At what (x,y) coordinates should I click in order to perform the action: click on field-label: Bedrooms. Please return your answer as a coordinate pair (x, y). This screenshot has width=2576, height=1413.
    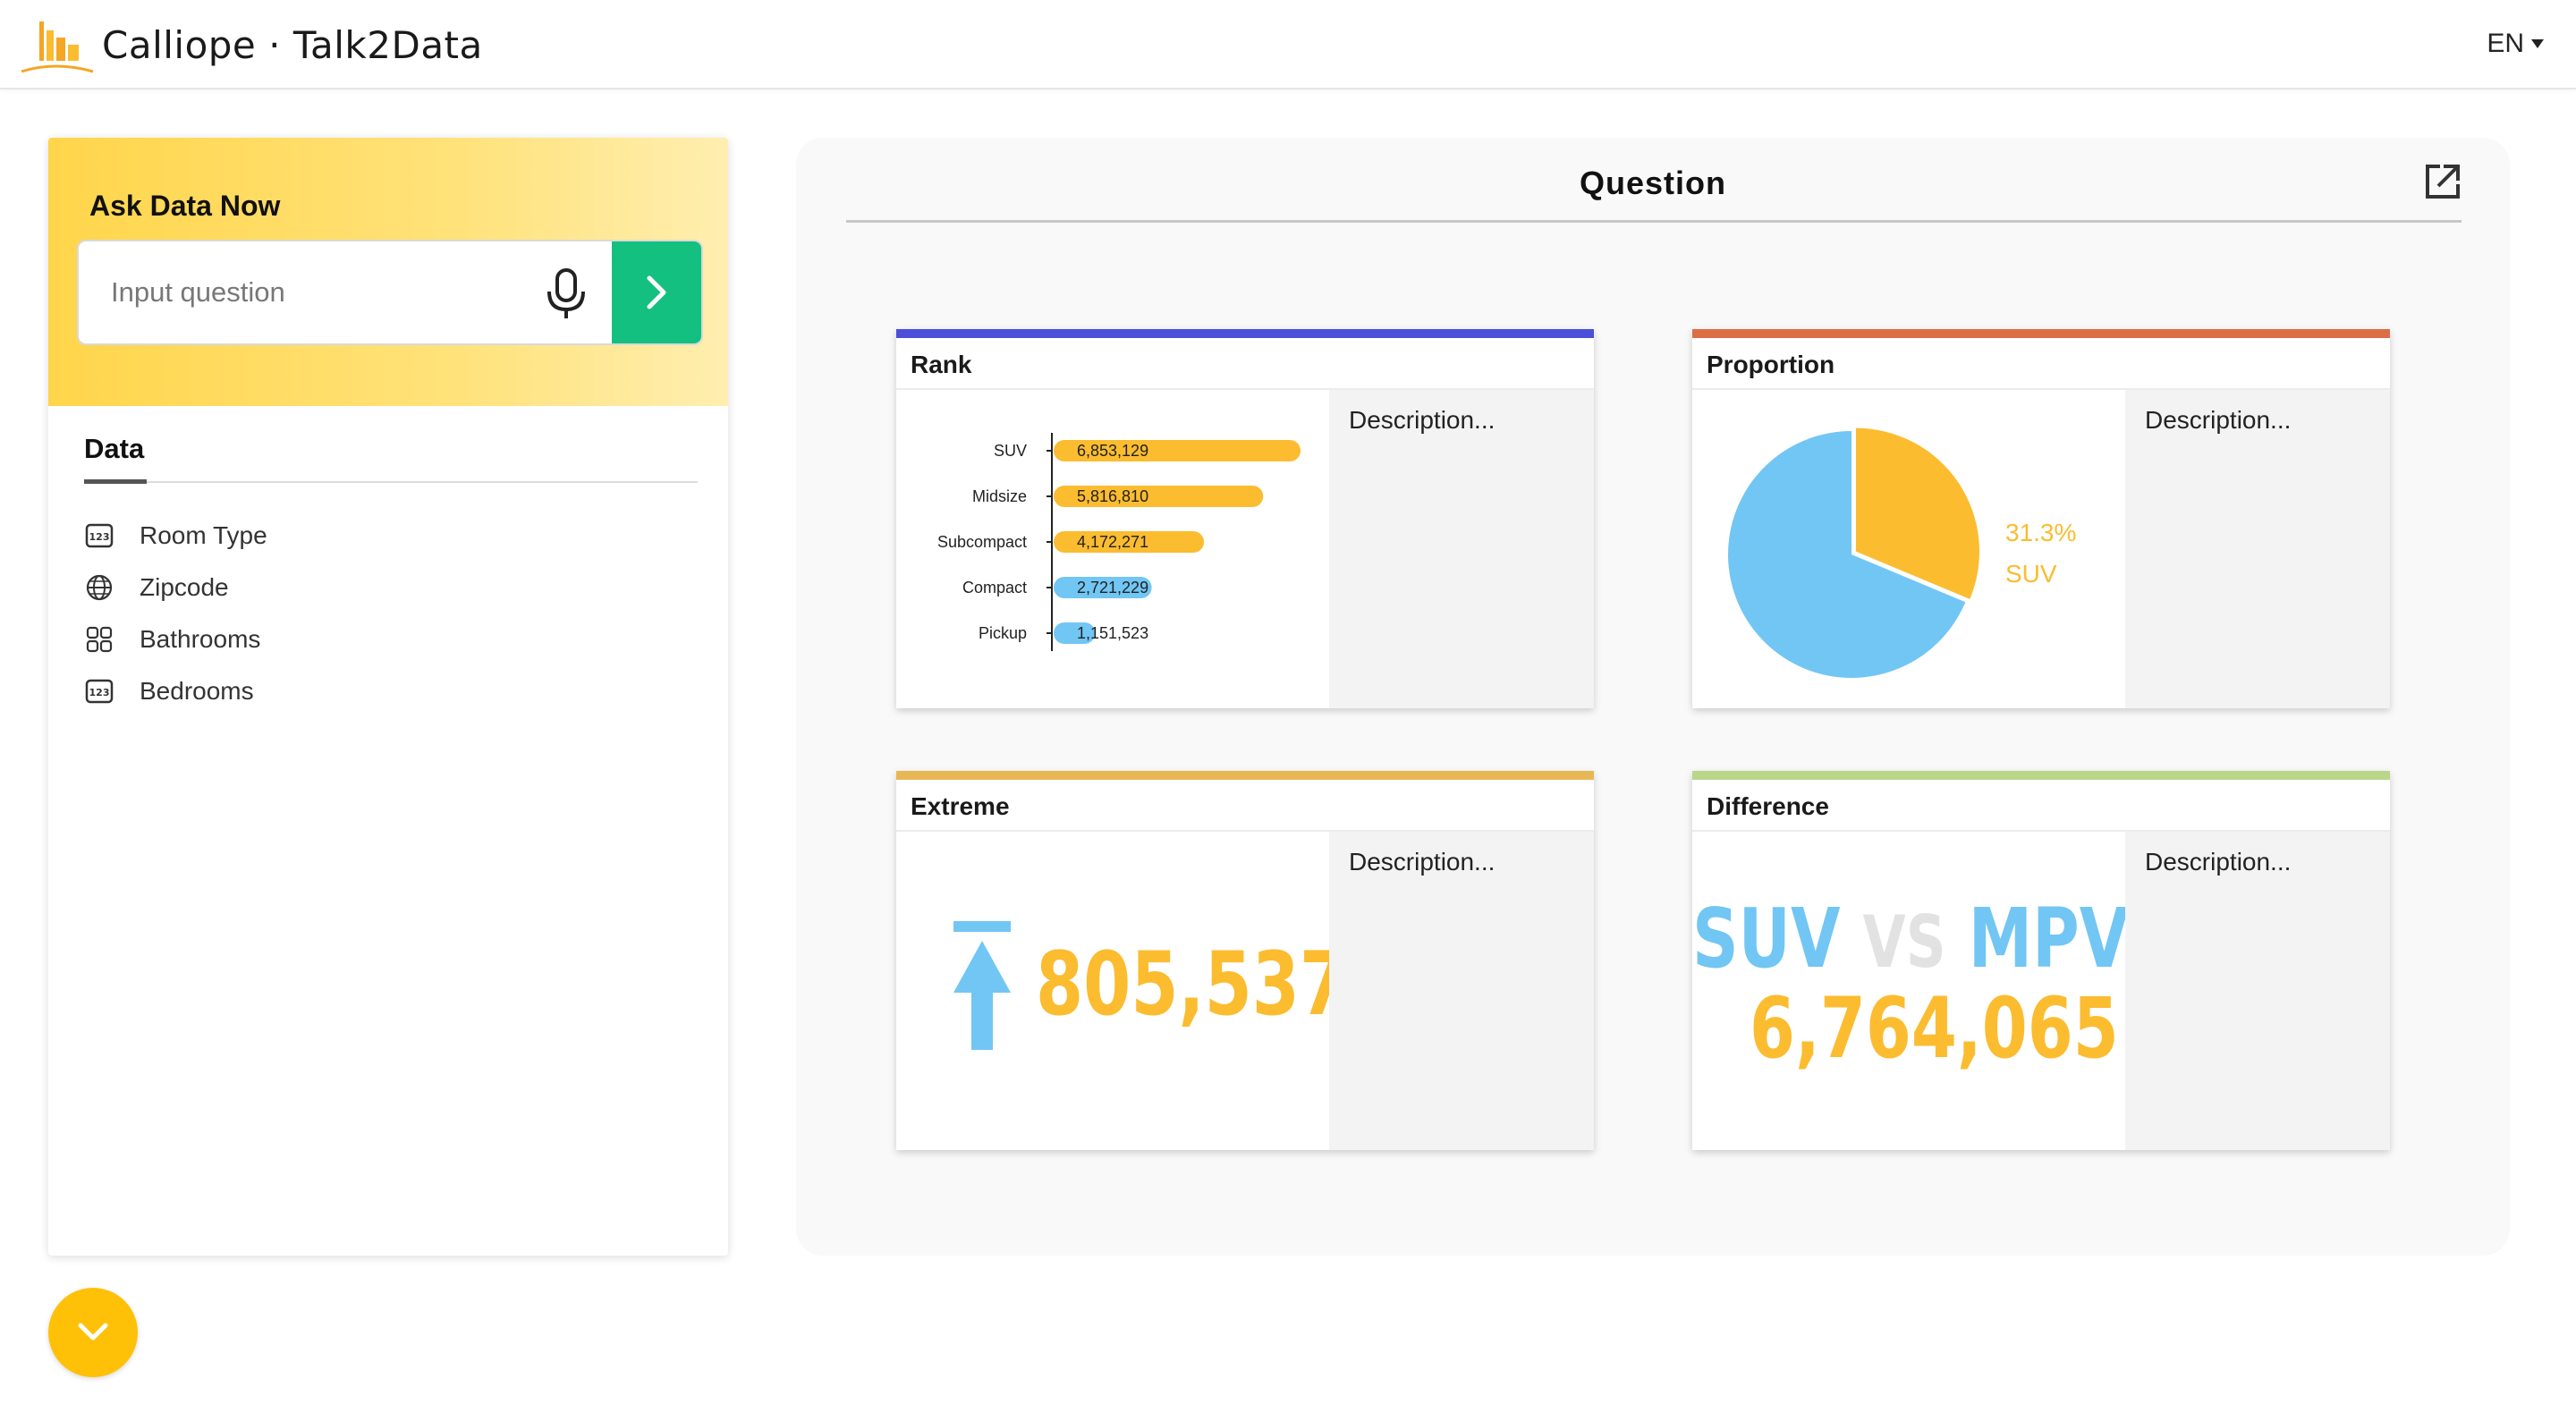
    Looking at the image, I should click on (197, 691).